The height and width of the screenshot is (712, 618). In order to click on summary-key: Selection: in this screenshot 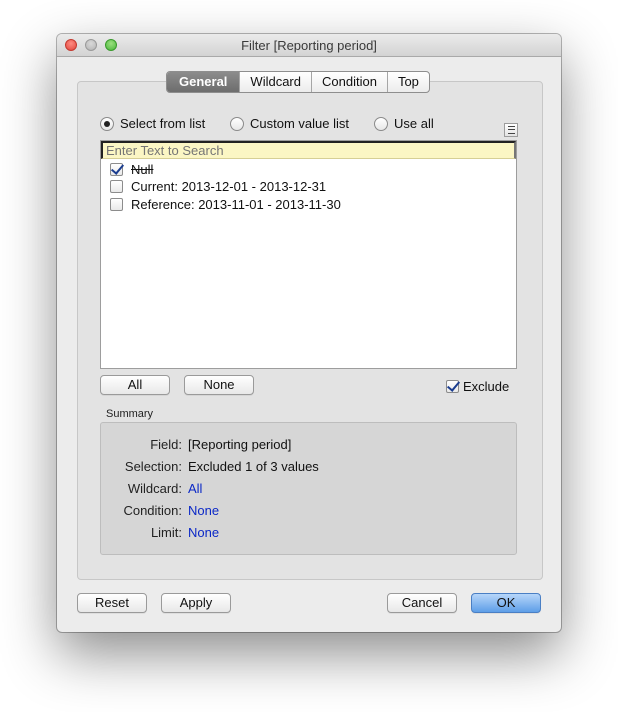, I will do `click(153, 466)`.